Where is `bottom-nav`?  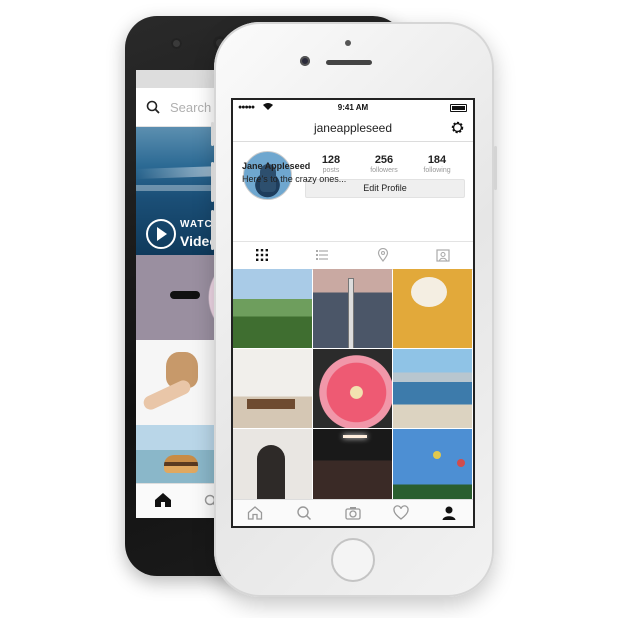 bottom-nav is located at coordinates (353, 512).